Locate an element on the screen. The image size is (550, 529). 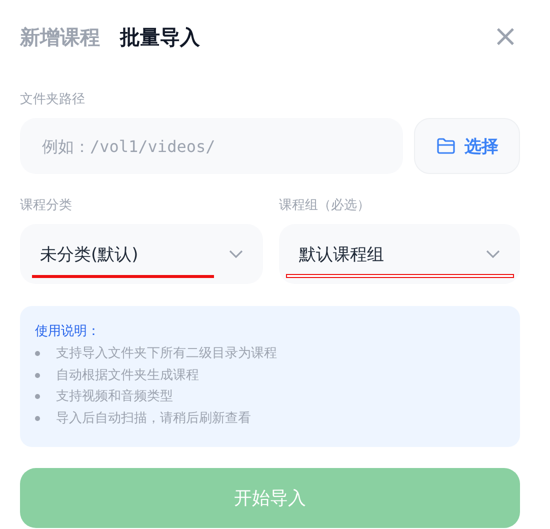
select-field: 未分类(默认) is located at coordinates (141, 254).